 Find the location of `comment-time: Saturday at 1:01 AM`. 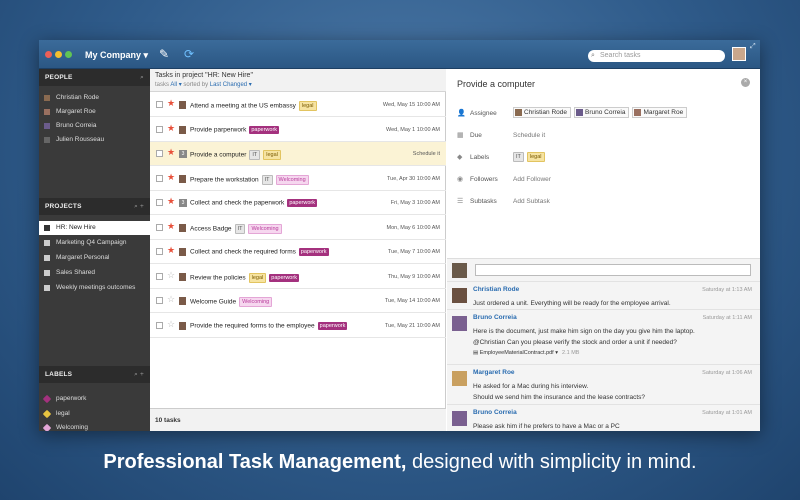

comment-time: Saturday at 1:01 AM is located at coordinates (727, 413).